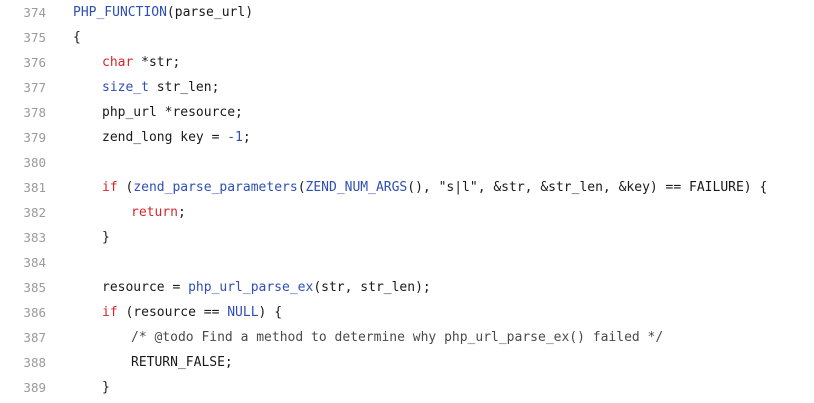 The height and width of the screenshot is (403, 814). I want to click on code-text: if (resource == NULL) {, so click(192, 312).